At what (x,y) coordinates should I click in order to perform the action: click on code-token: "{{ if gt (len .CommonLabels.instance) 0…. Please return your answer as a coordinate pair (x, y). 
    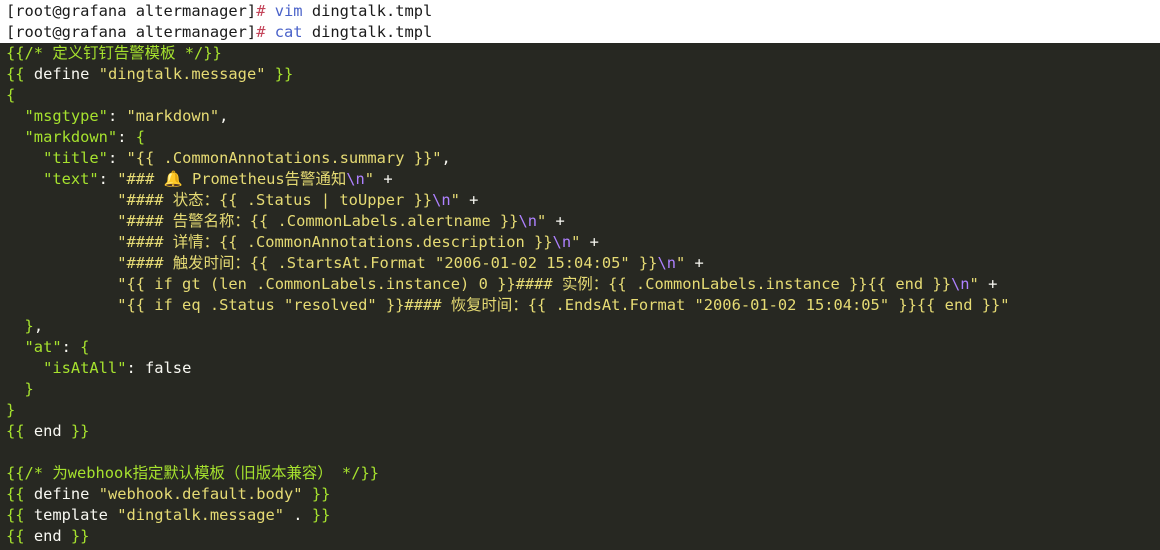
    Looking at the image, I should click on (478, 284).